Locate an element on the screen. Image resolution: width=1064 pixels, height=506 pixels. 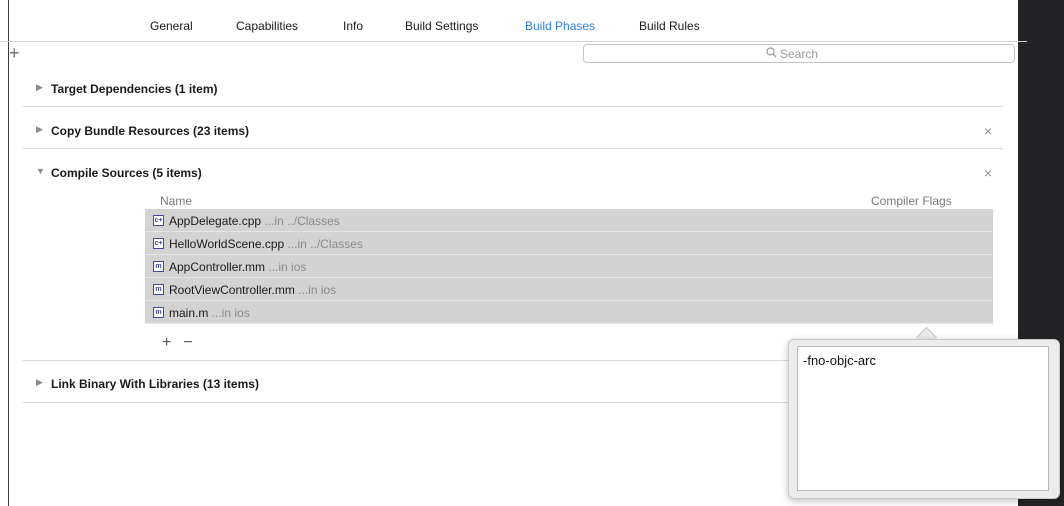
file-name: AppController.mm is located at coordinates (217, 267).